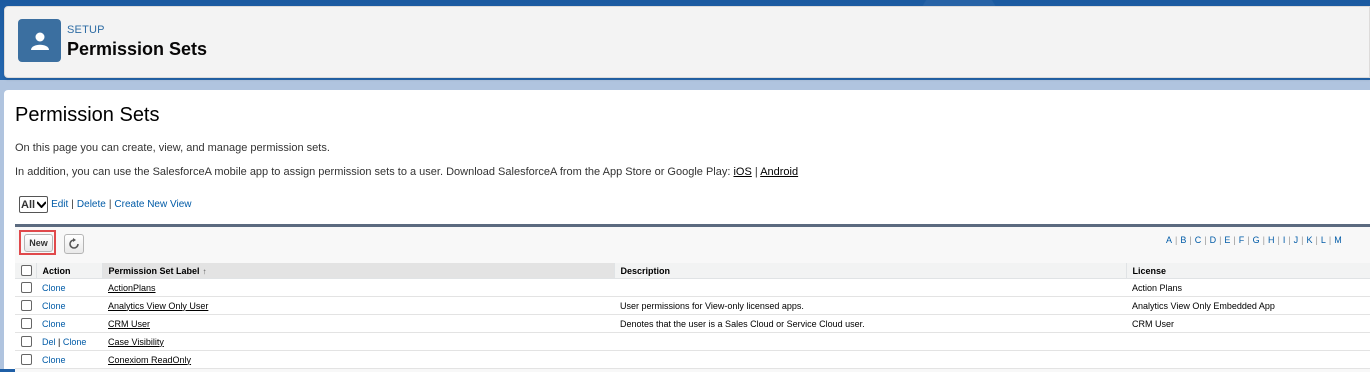  What do you see at coordinates (870, 271) in the screenshot?
I see `column-header-description: Description` at bounding box center [870, 271].